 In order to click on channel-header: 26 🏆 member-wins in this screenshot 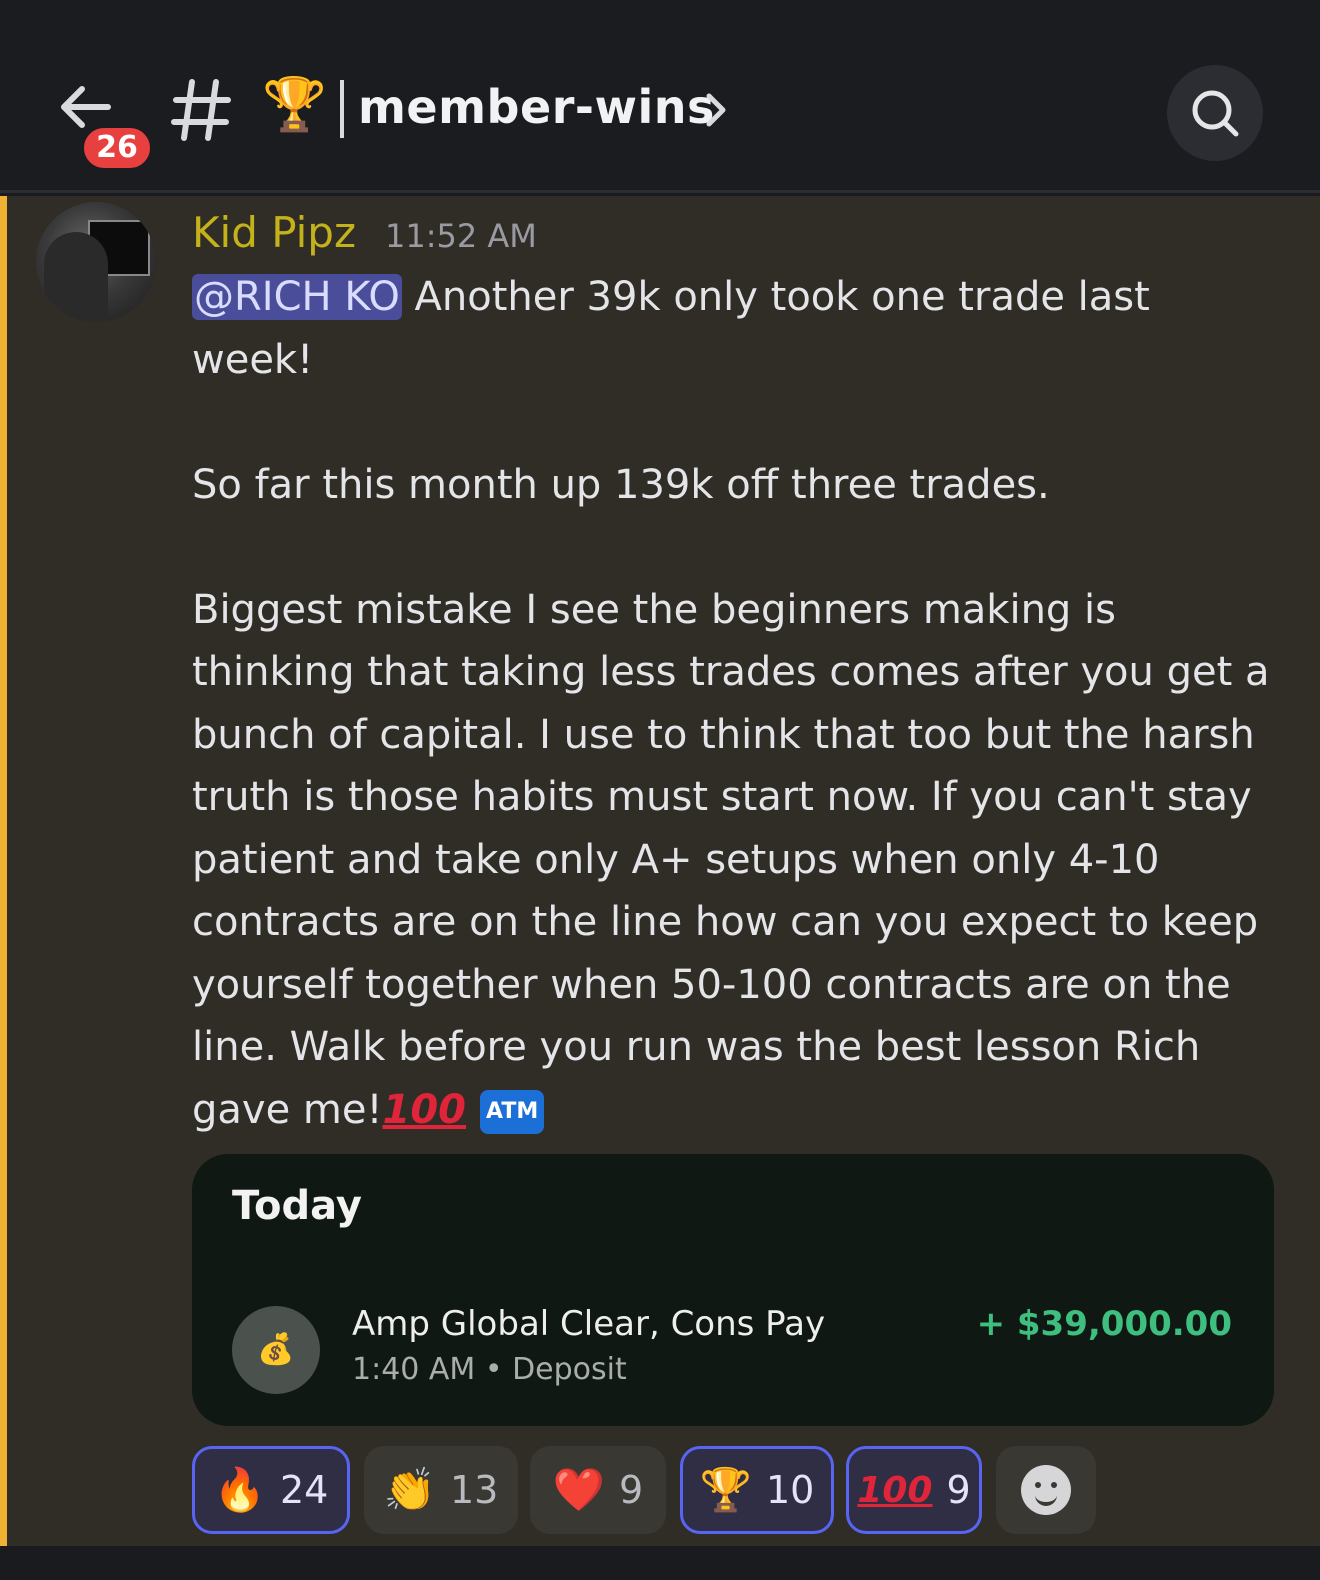, I will do `click(660, 96)`.